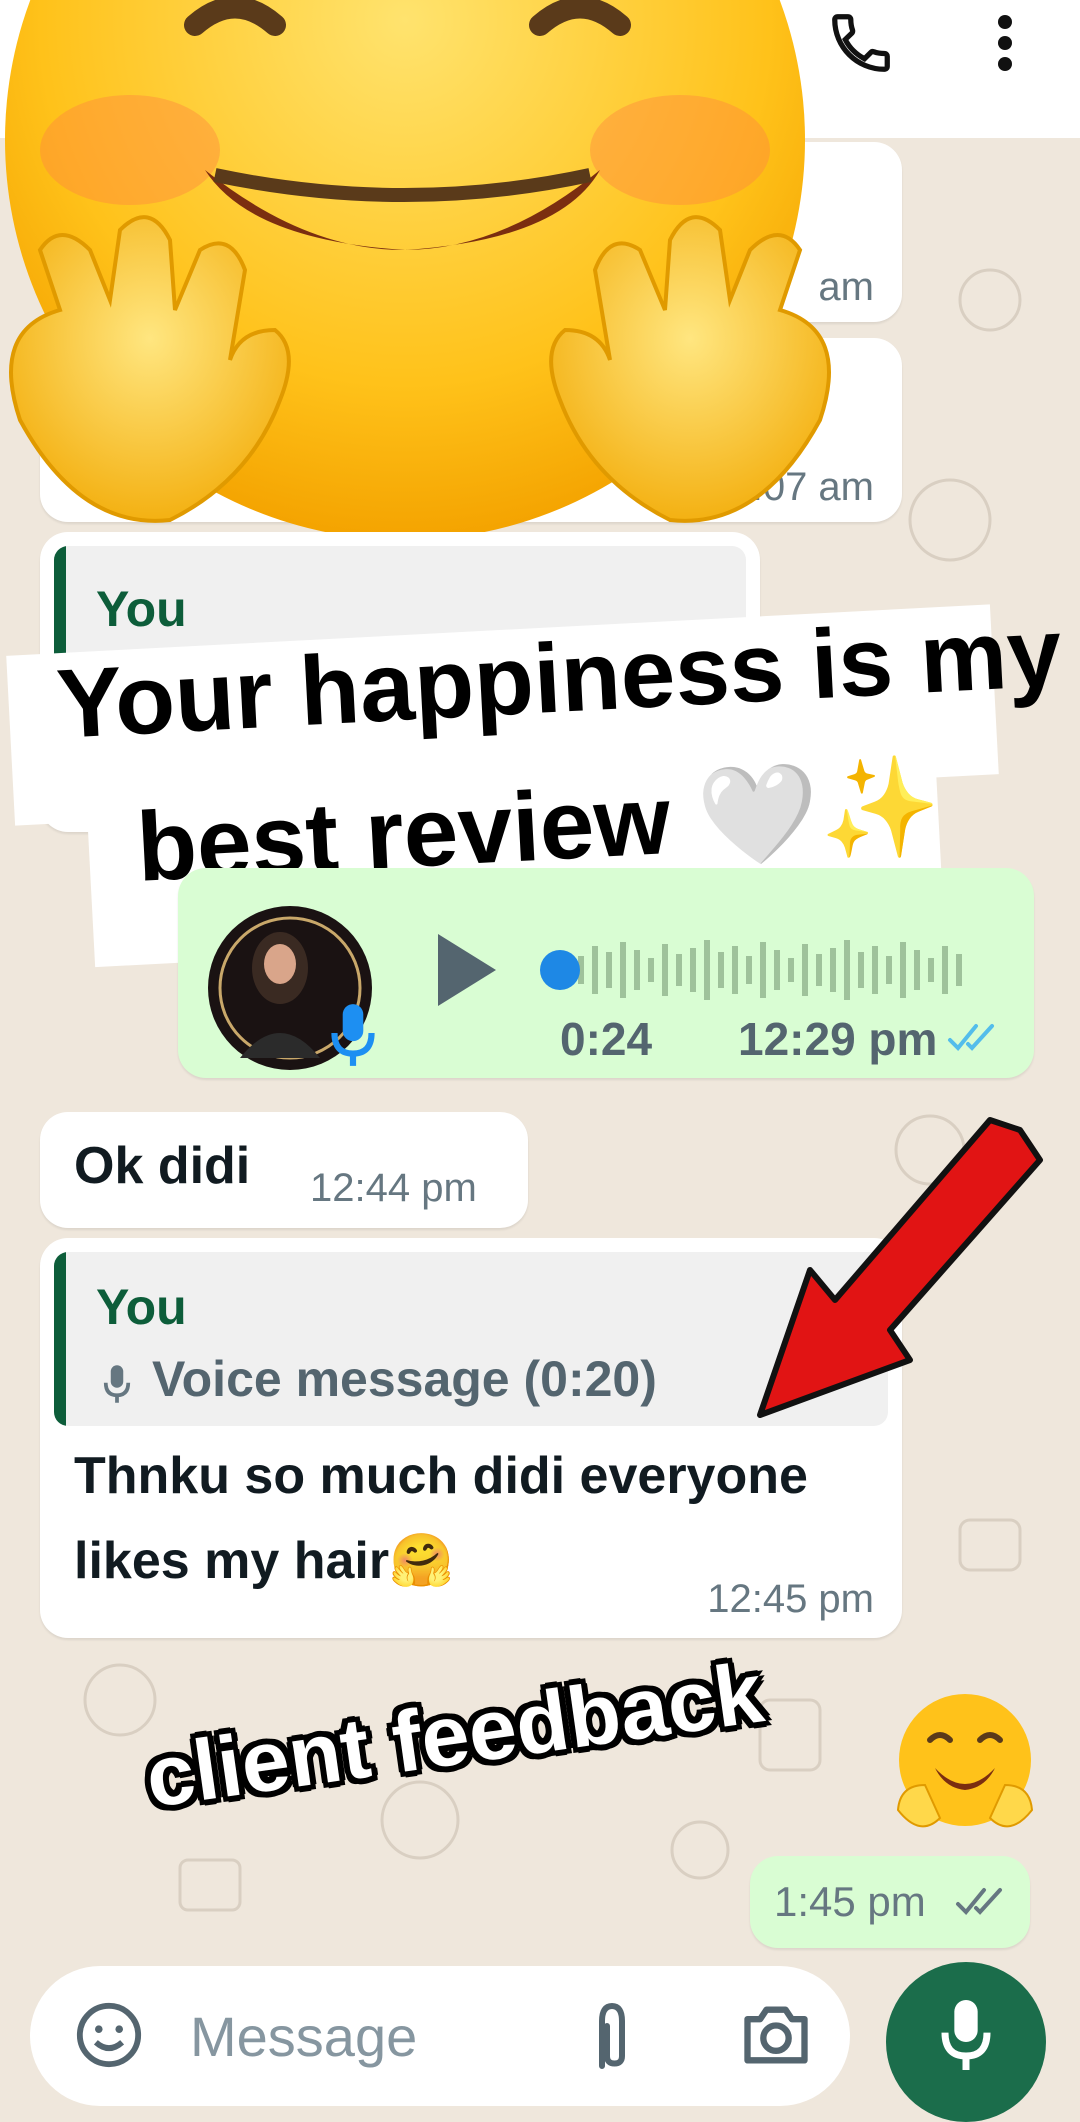 The image size is (1080, 2122). Describe the element at coordinates (850, 1901) in the screenshot. I see `message-time: 1:45 pm` at that location.